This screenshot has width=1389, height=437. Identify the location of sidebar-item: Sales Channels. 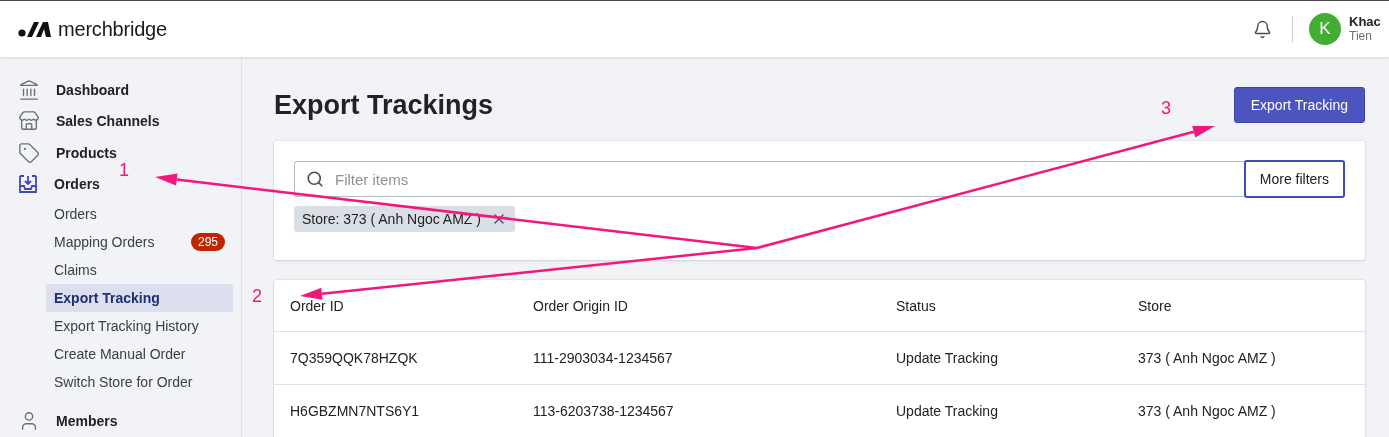
(89, 121).